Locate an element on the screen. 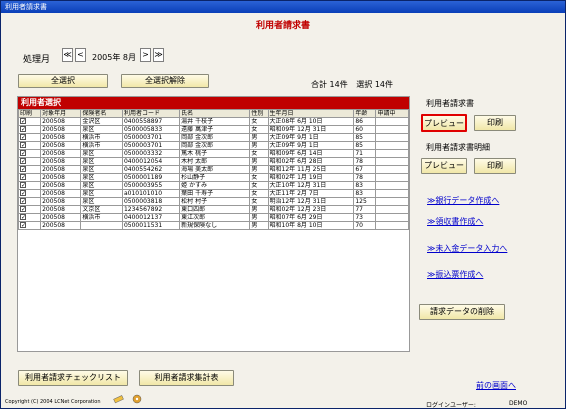  table-cell: 葉田 千寿子 is located at coordinates (215, 193).